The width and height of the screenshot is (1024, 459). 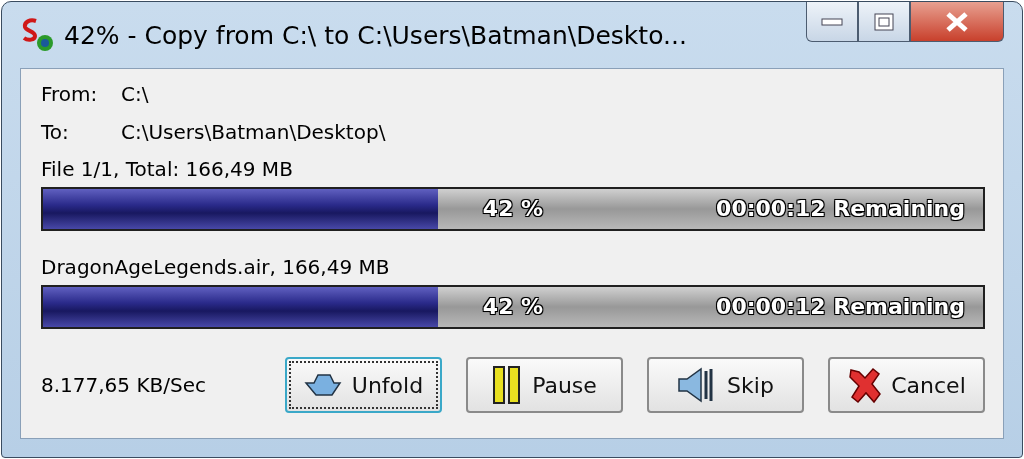 What do you see at coordinates (544, 385) in the screenshot?
I see `action-button: Pause` at bounding box center [544, 385].